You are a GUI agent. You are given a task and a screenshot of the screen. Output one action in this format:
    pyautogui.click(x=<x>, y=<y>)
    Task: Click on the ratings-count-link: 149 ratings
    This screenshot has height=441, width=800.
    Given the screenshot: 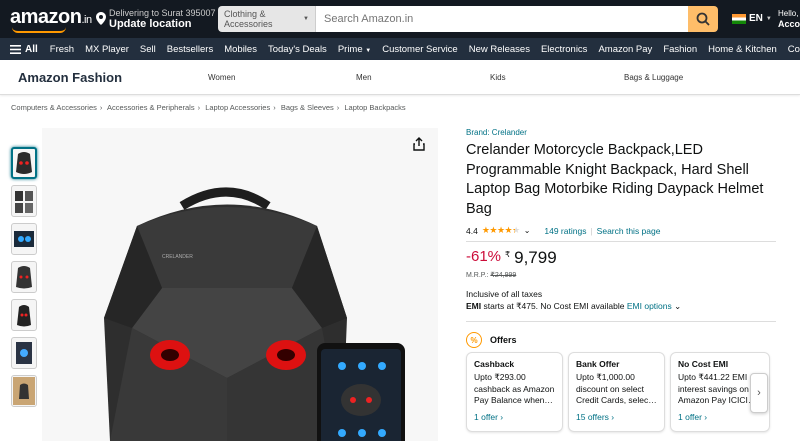 What is the action you would take?
    pyautogui.click(x=565, y=231)
    